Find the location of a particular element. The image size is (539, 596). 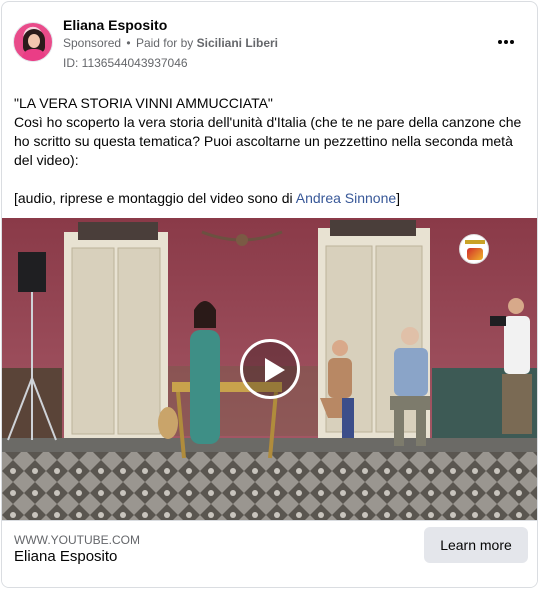

payer-name: Siciliani Liberi is located at coordinates (237, 43).